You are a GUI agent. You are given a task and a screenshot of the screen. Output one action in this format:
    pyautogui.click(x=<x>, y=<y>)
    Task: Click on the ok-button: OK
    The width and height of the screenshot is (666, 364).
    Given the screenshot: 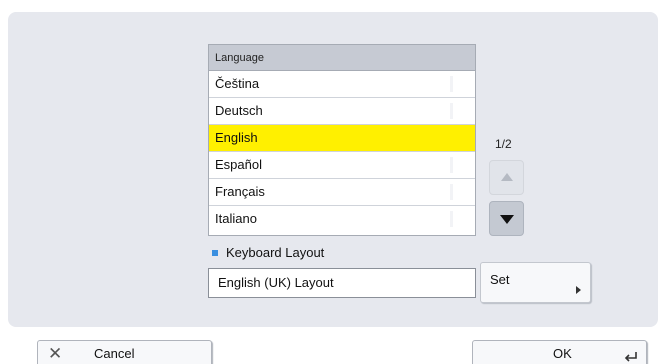 What is the action you would take?
    pyautogui.click(x=559, y=352)
    